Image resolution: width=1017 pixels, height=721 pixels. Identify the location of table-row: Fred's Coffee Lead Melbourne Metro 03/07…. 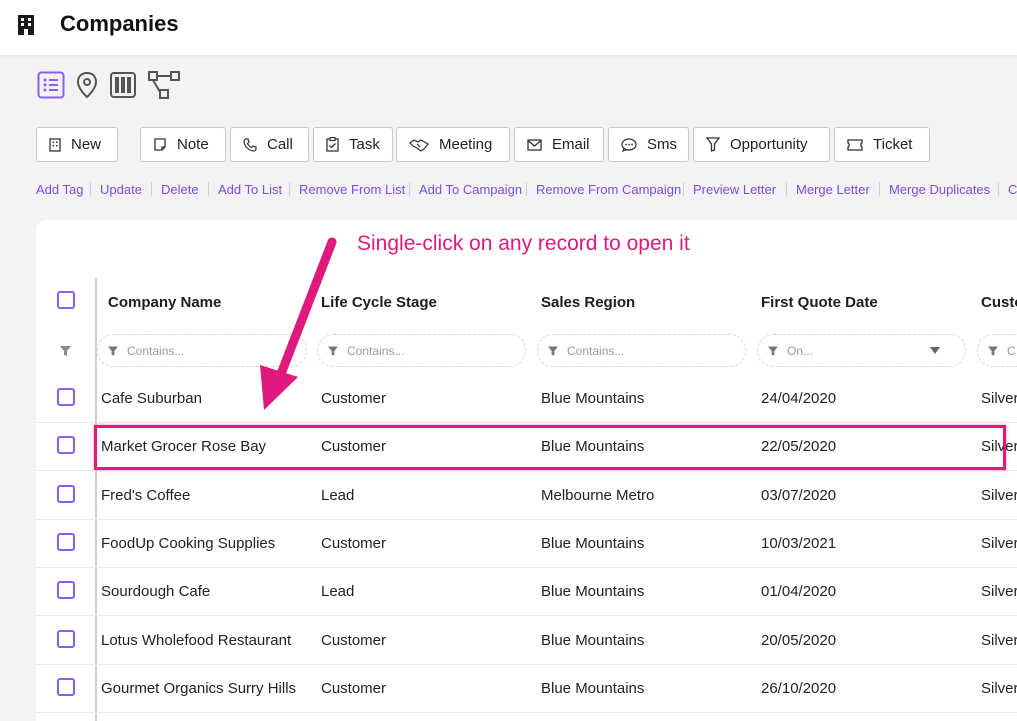
(526, 496).